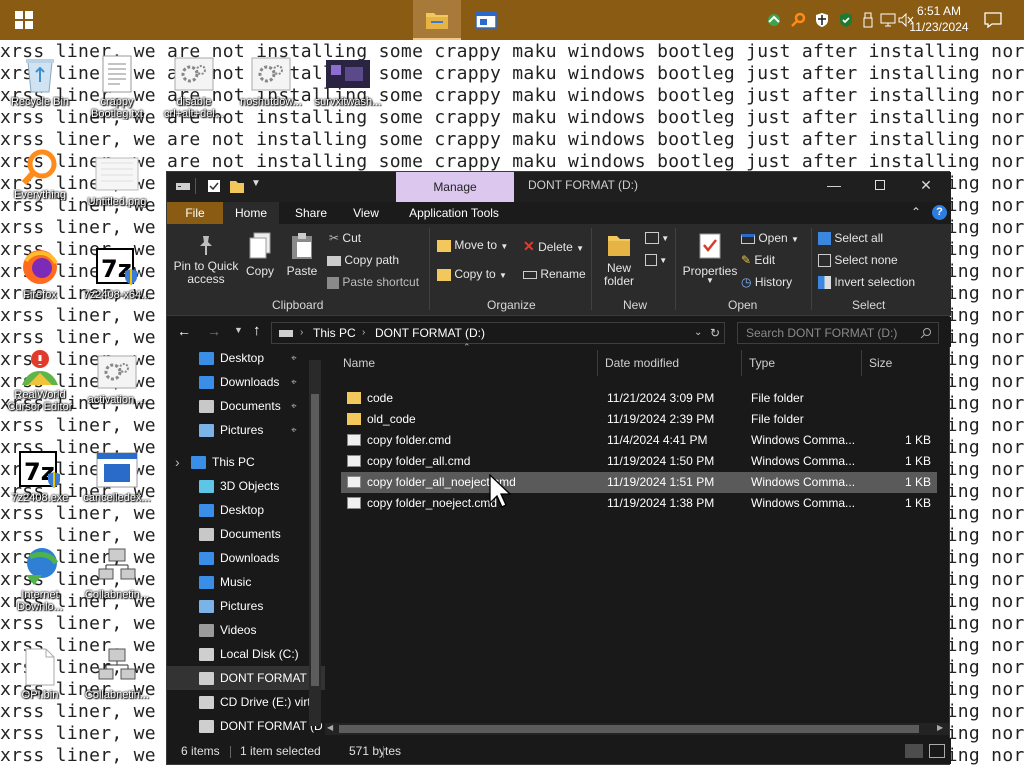 This screenshot has width=1024, height=768. Describe the element at coordinates (246, 486) in the screenshot. I see `nav-item-3d-objects: 3D Objects` at that location.